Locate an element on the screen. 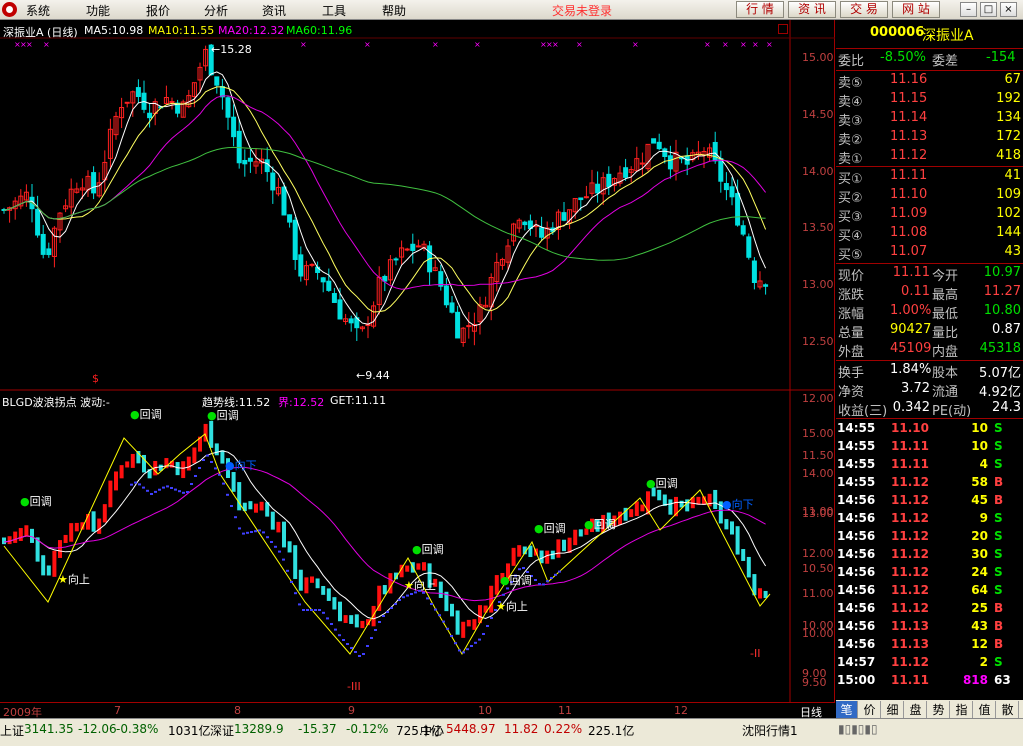  panel-tab: 笔 is located at coordinates (847, 709).